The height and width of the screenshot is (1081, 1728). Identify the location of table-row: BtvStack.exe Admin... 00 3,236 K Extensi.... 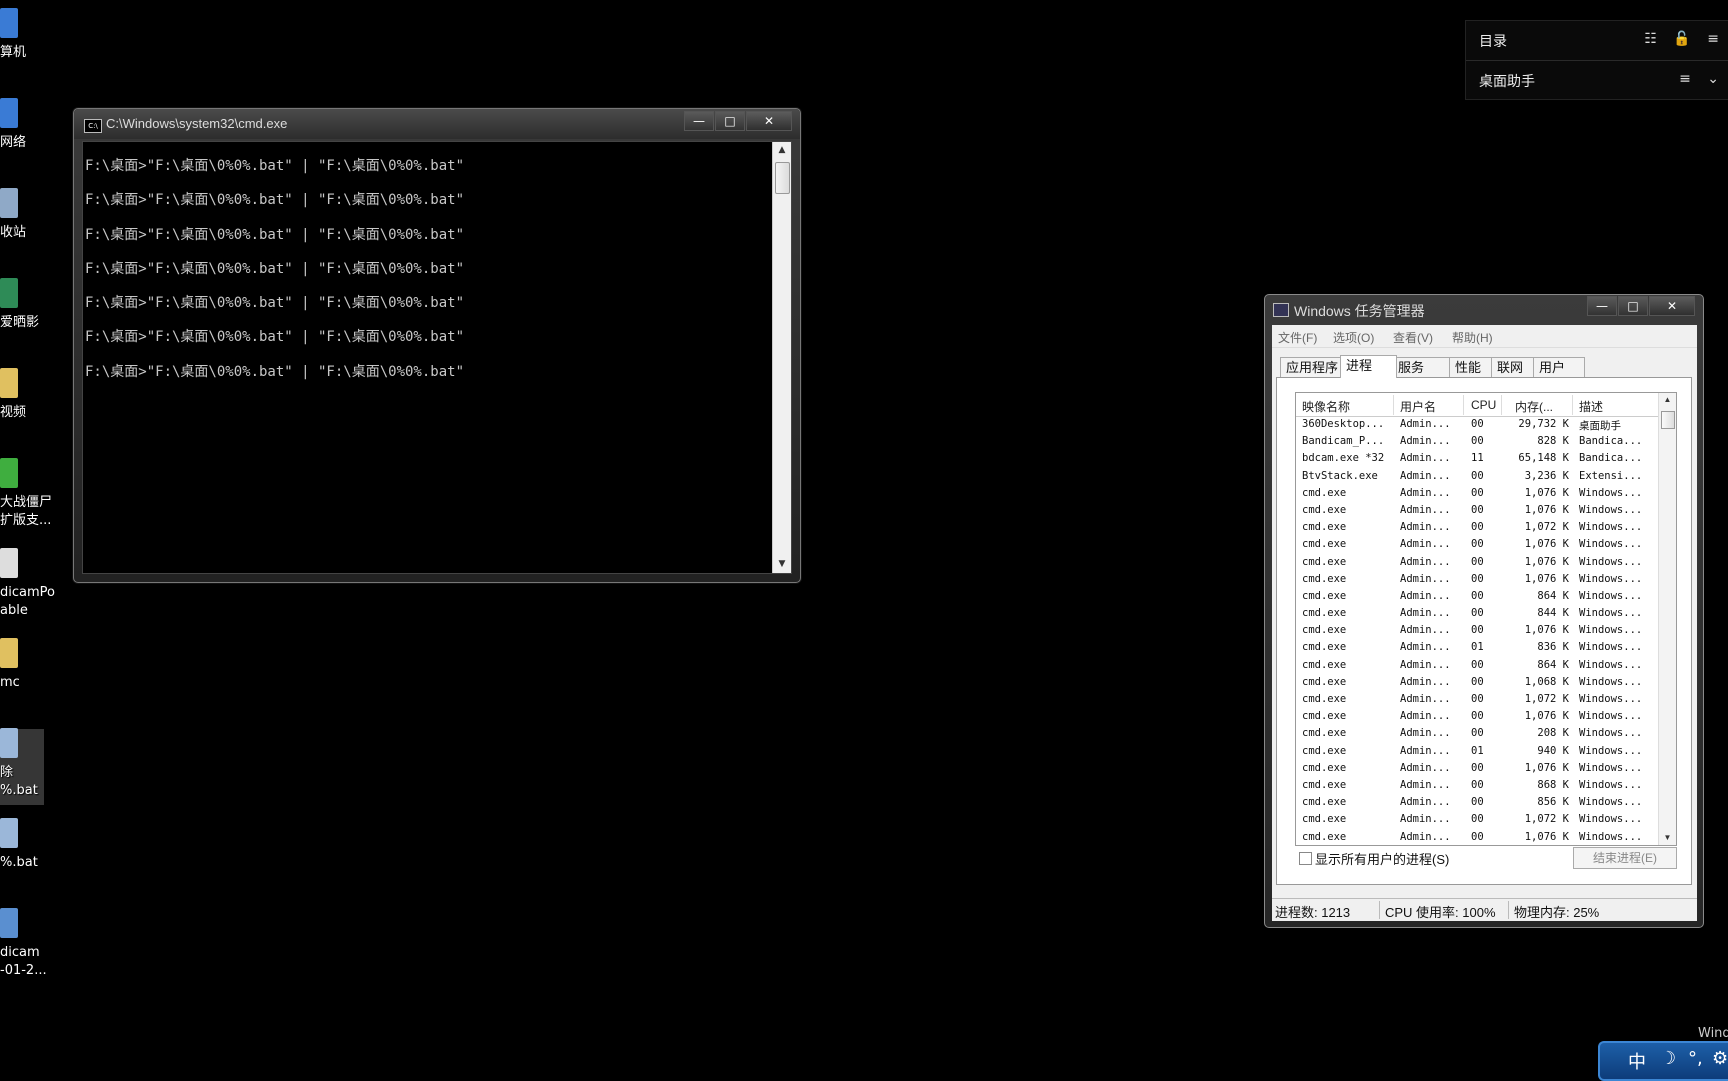
(1477, 476).